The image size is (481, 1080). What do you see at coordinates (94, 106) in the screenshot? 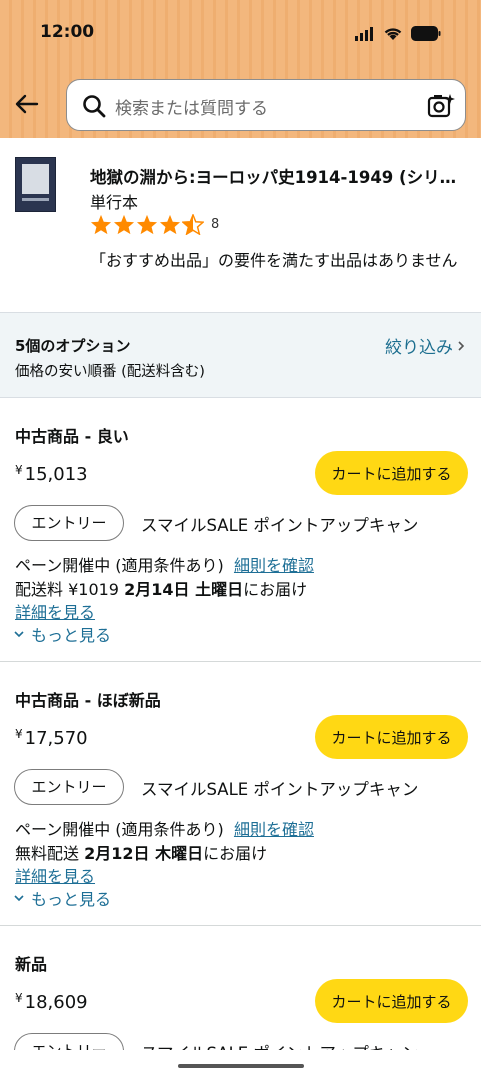
I see `search-icon` at bounding box center [94, 106].